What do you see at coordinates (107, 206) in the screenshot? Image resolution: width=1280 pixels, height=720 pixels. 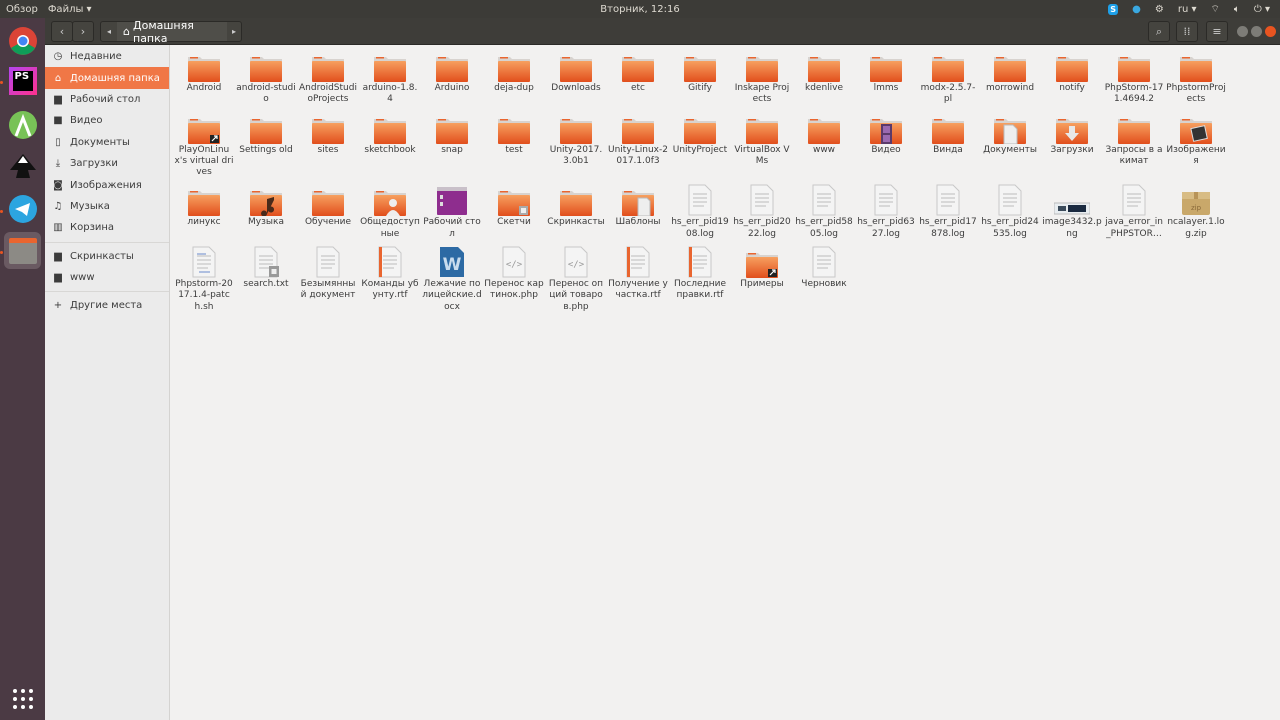 I see `sidebar-item-music: ♫ Музыка` at bounding box center [107, 206].